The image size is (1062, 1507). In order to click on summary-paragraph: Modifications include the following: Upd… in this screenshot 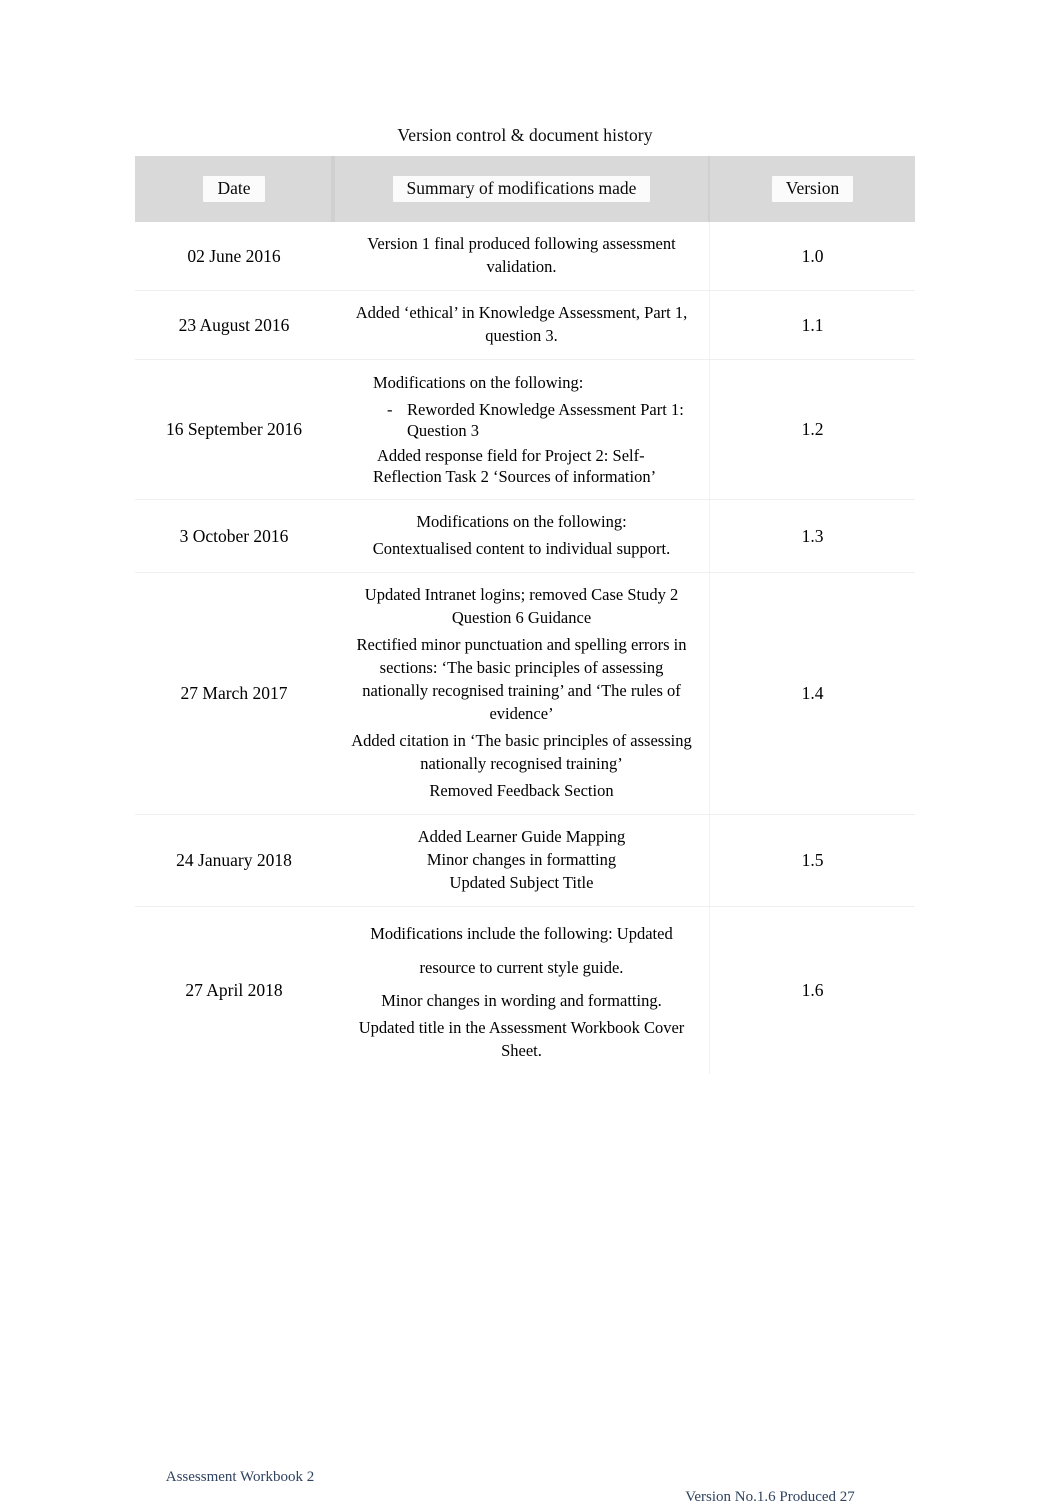, I will do `click(521, 950)`.